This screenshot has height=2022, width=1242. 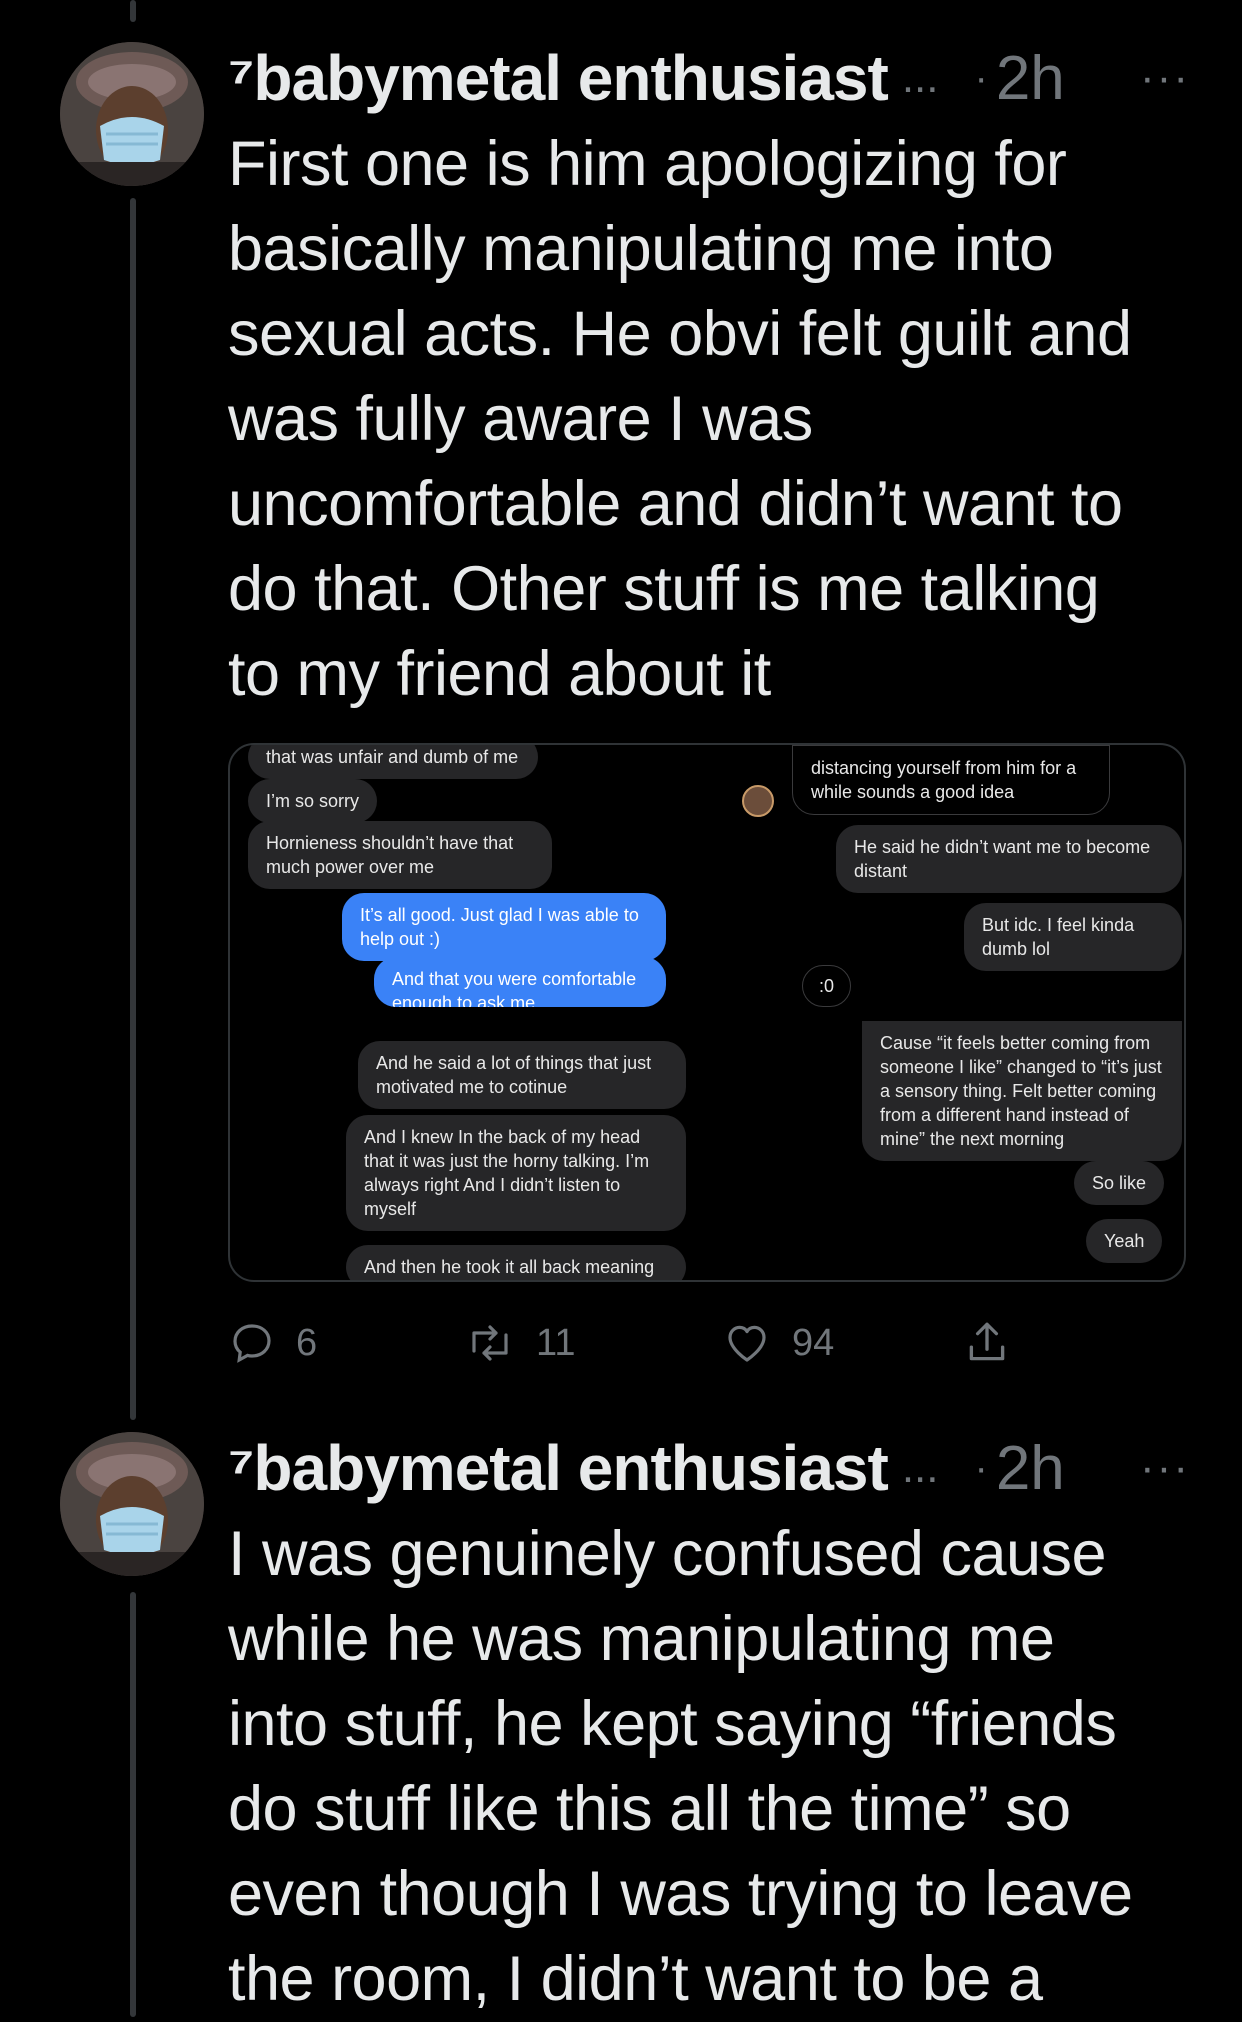 What do you see at coordinates (1119, 1183) in the screenshot?
I see `chat-bubble: So like` at bounding box center [1119, 1183].